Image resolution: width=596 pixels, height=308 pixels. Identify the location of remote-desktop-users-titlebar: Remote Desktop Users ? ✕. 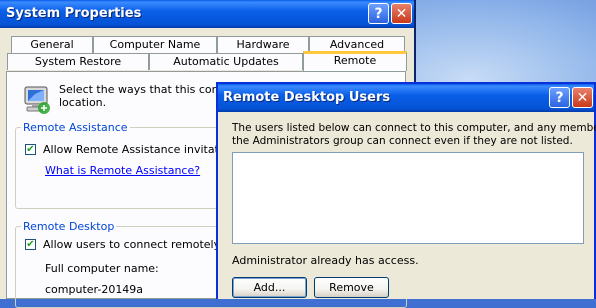
(406, 98).